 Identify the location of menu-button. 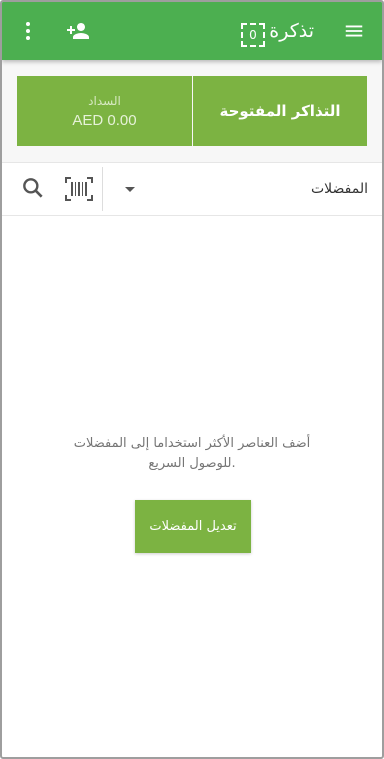
(354, 31).